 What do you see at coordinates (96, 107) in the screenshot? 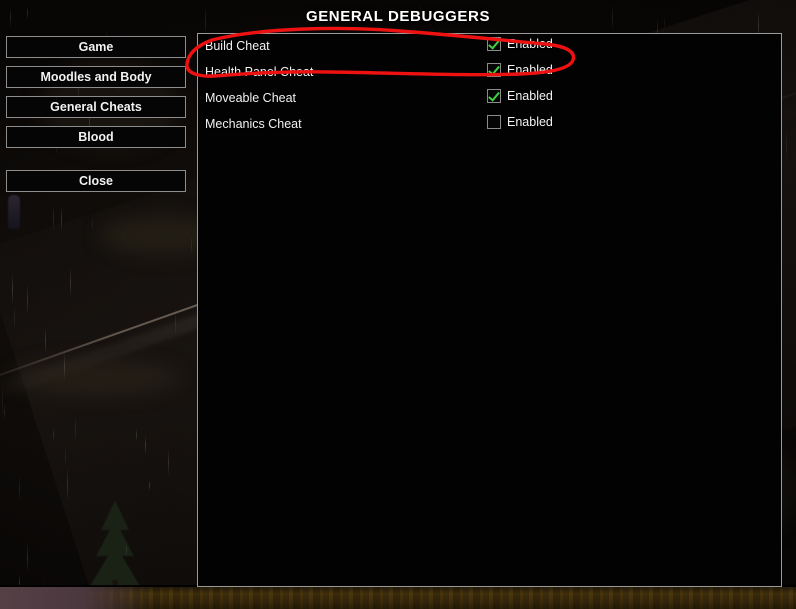
I see `sidebar-button-general-cheats: General Cheats` at bounding box center [96, 107].